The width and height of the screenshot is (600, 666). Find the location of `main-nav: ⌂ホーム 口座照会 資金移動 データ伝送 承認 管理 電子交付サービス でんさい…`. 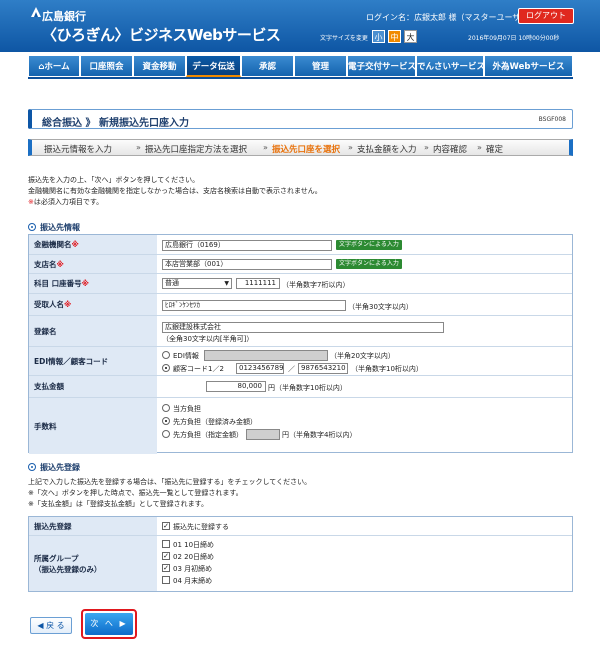

main-nav: ⌂ホーム 口座照会 資金移動 データ伝送 承認 管理 電子交付サービス でんさい… is located at coordinates (300, 66).